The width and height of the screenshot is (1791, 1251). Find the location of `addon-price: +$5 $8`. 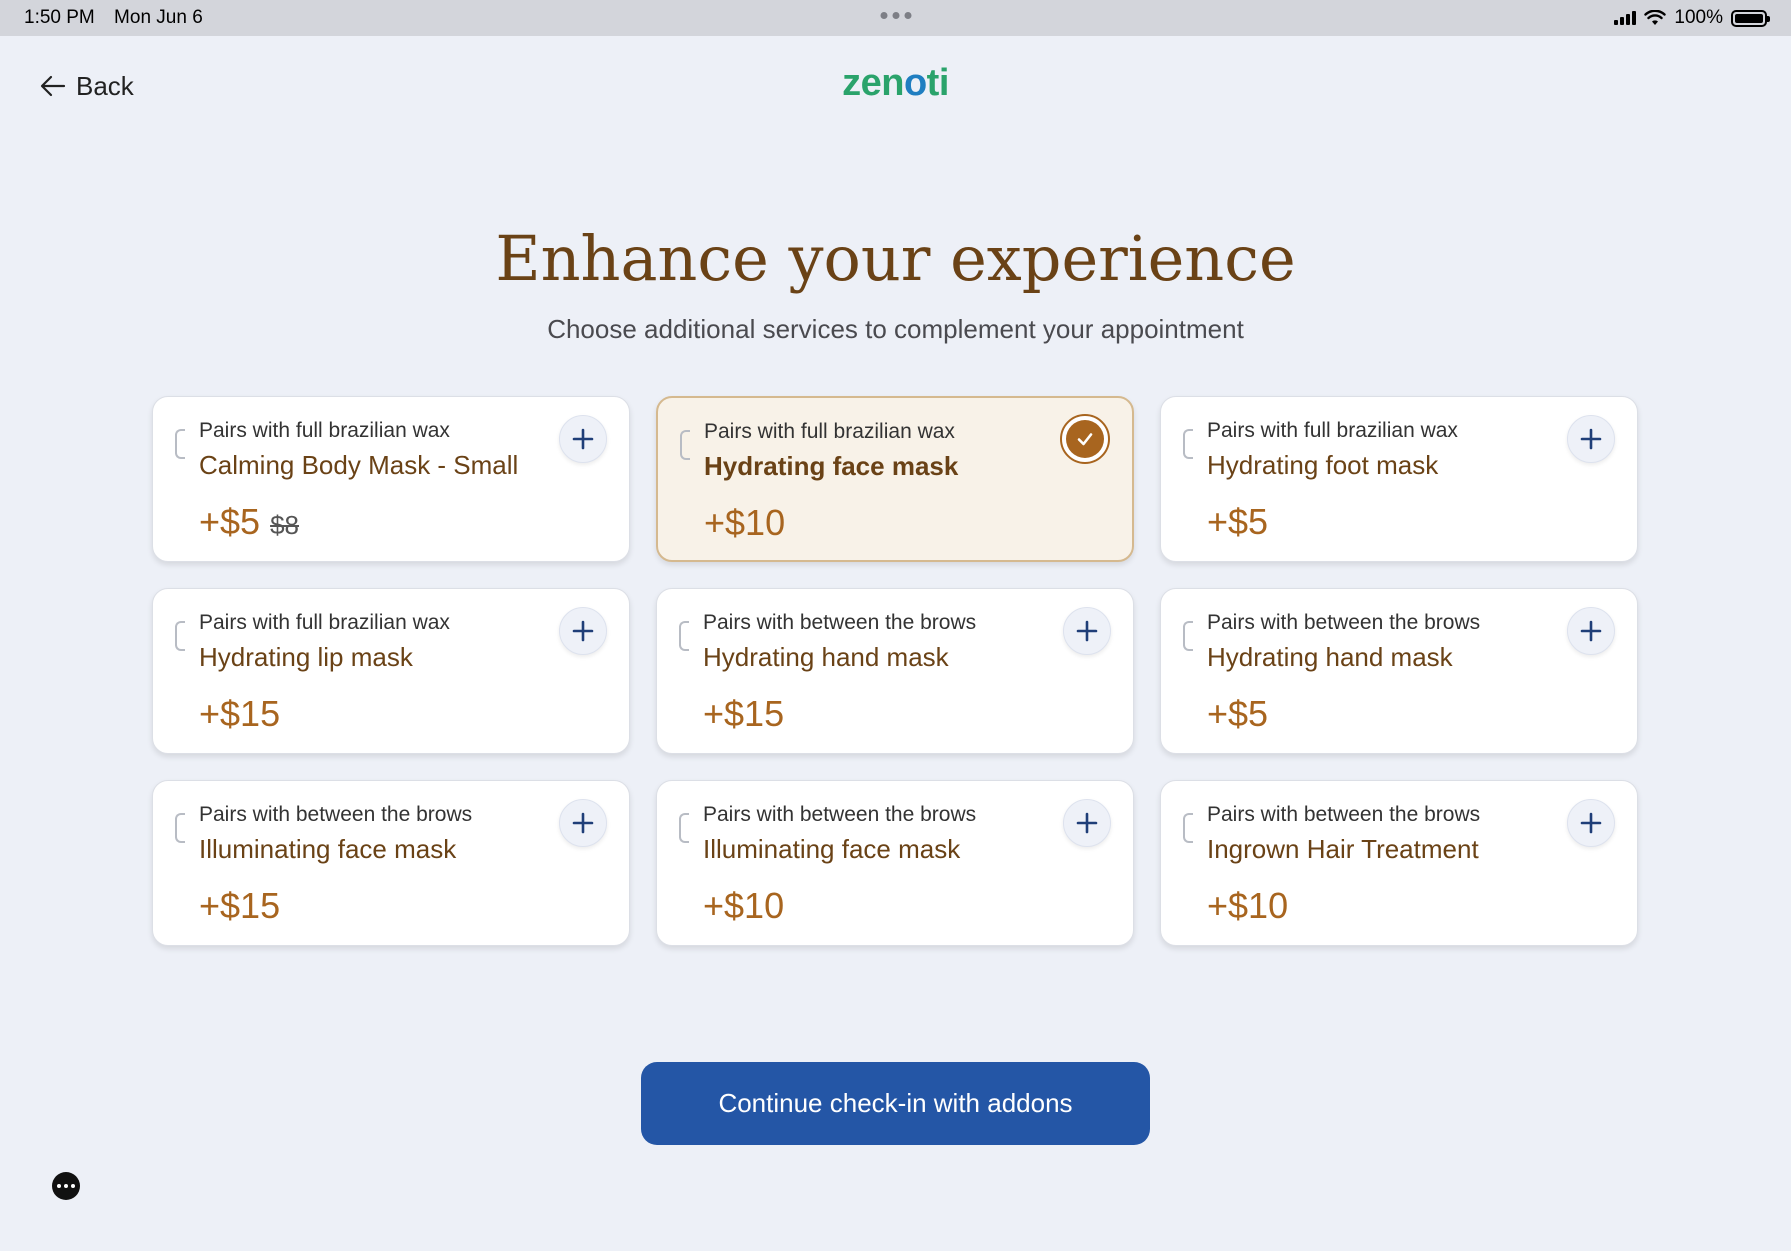

addon-price: +$5 $8 is located at coordinates (249, 522).